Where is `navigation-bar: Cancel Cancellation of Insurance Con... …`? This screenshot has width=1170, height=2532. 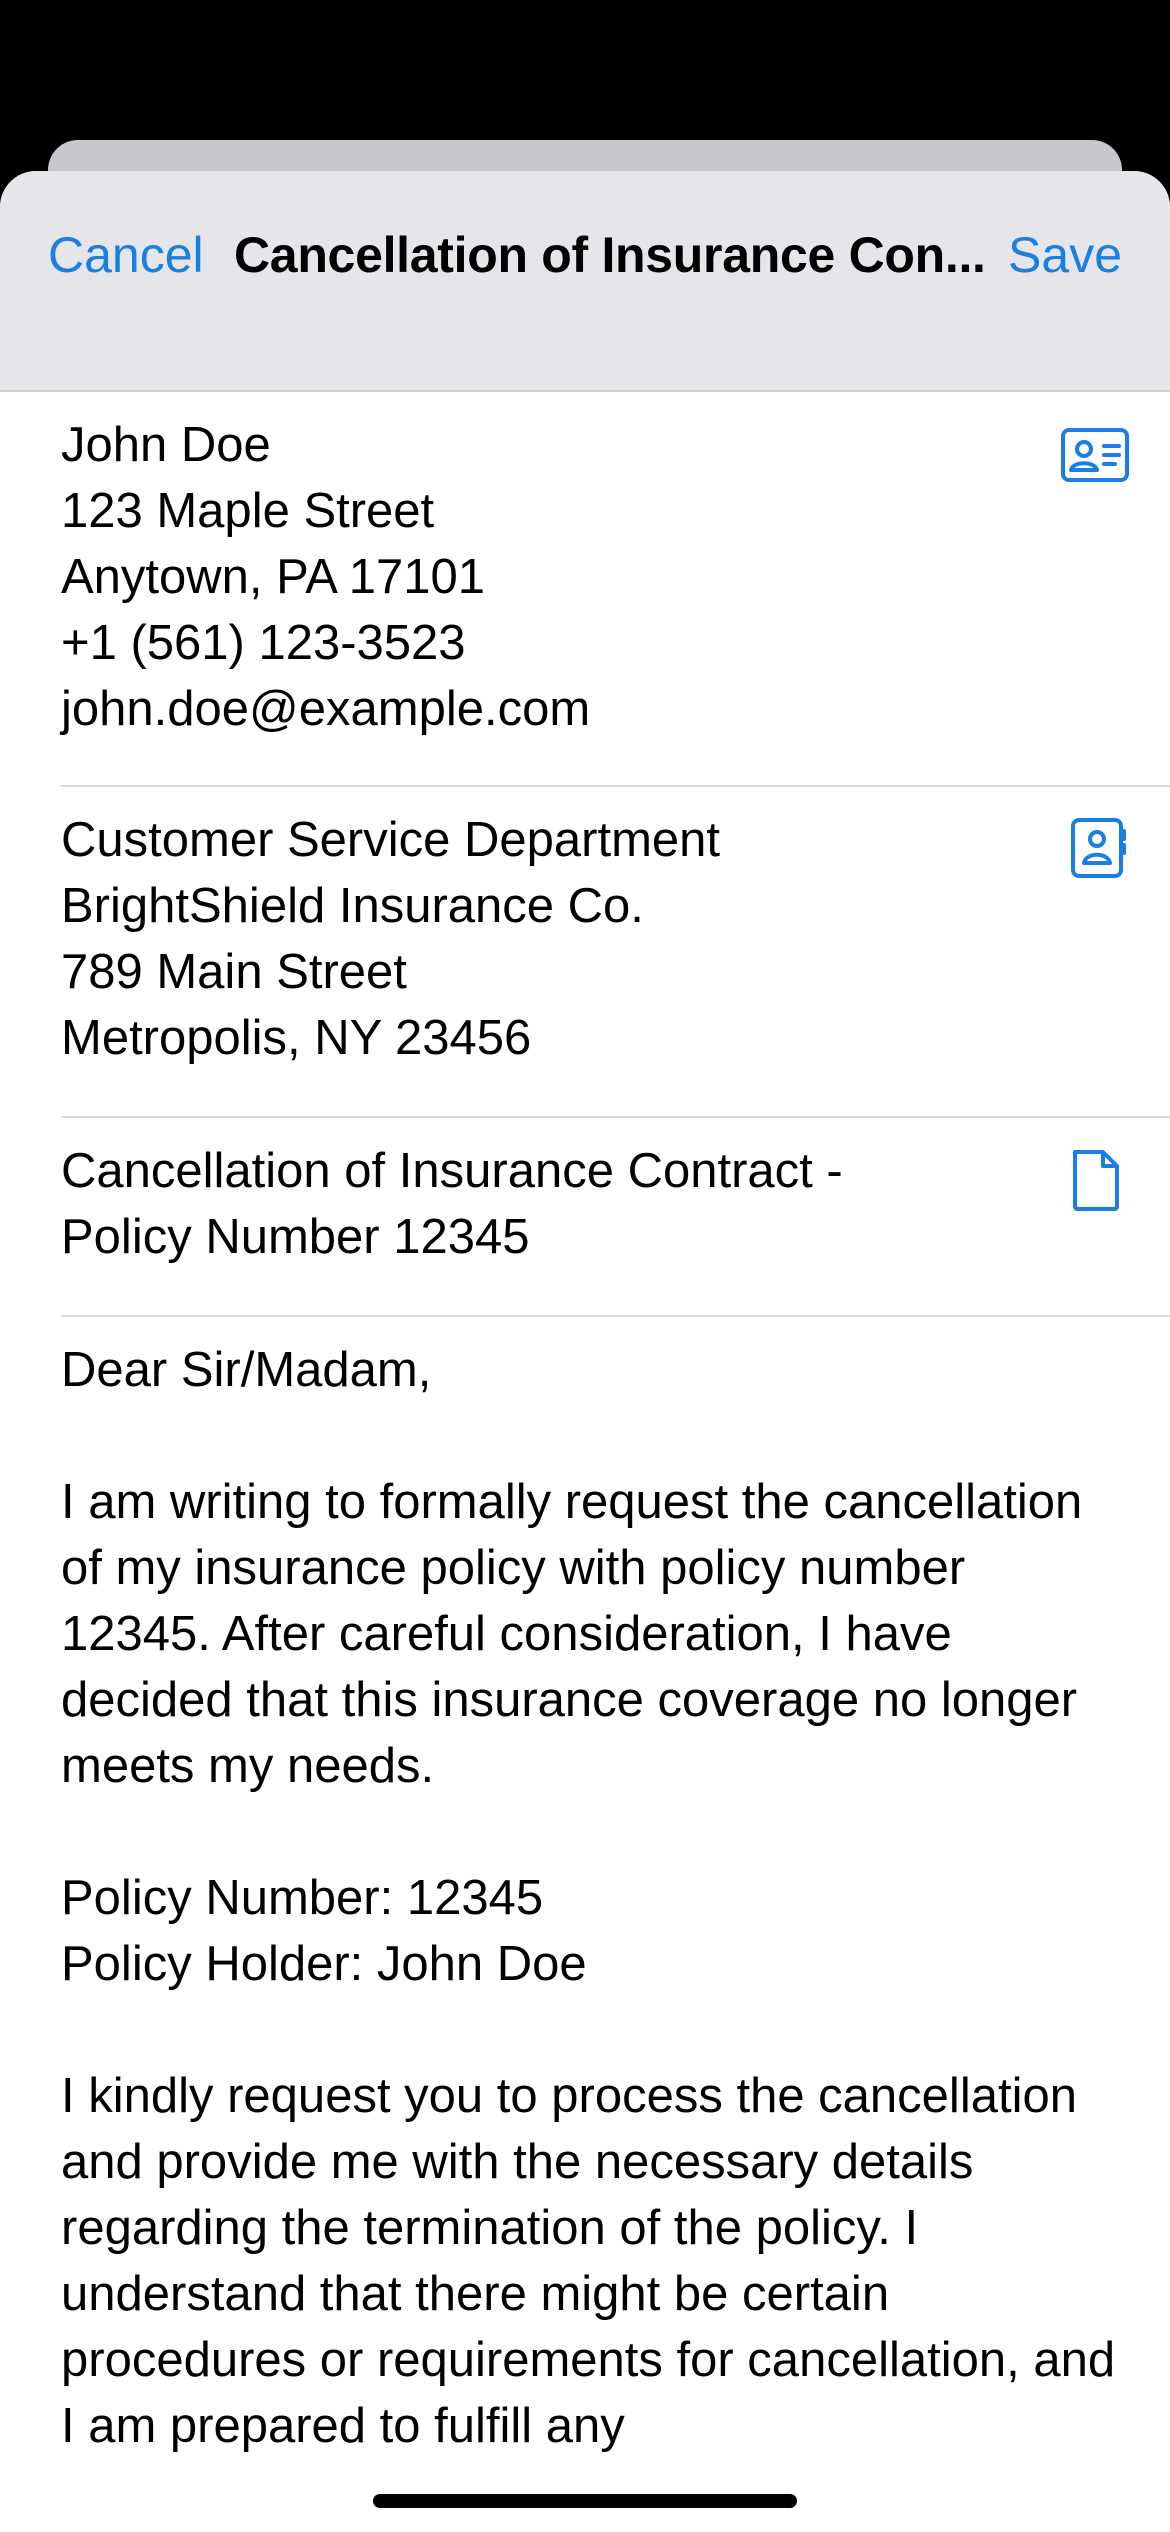 navigation-bar: Cancel Cancellation of Insurance Con... … is located at coordinates (585, 281).